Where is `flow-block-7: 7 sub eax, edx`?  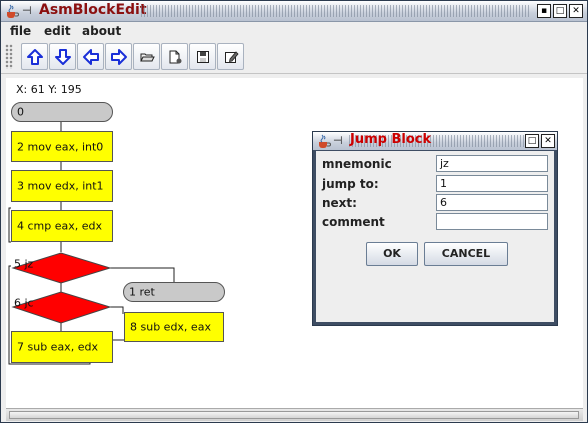 flow-block-7: 7 sub eax, edx is located at coordinates (62, 347).